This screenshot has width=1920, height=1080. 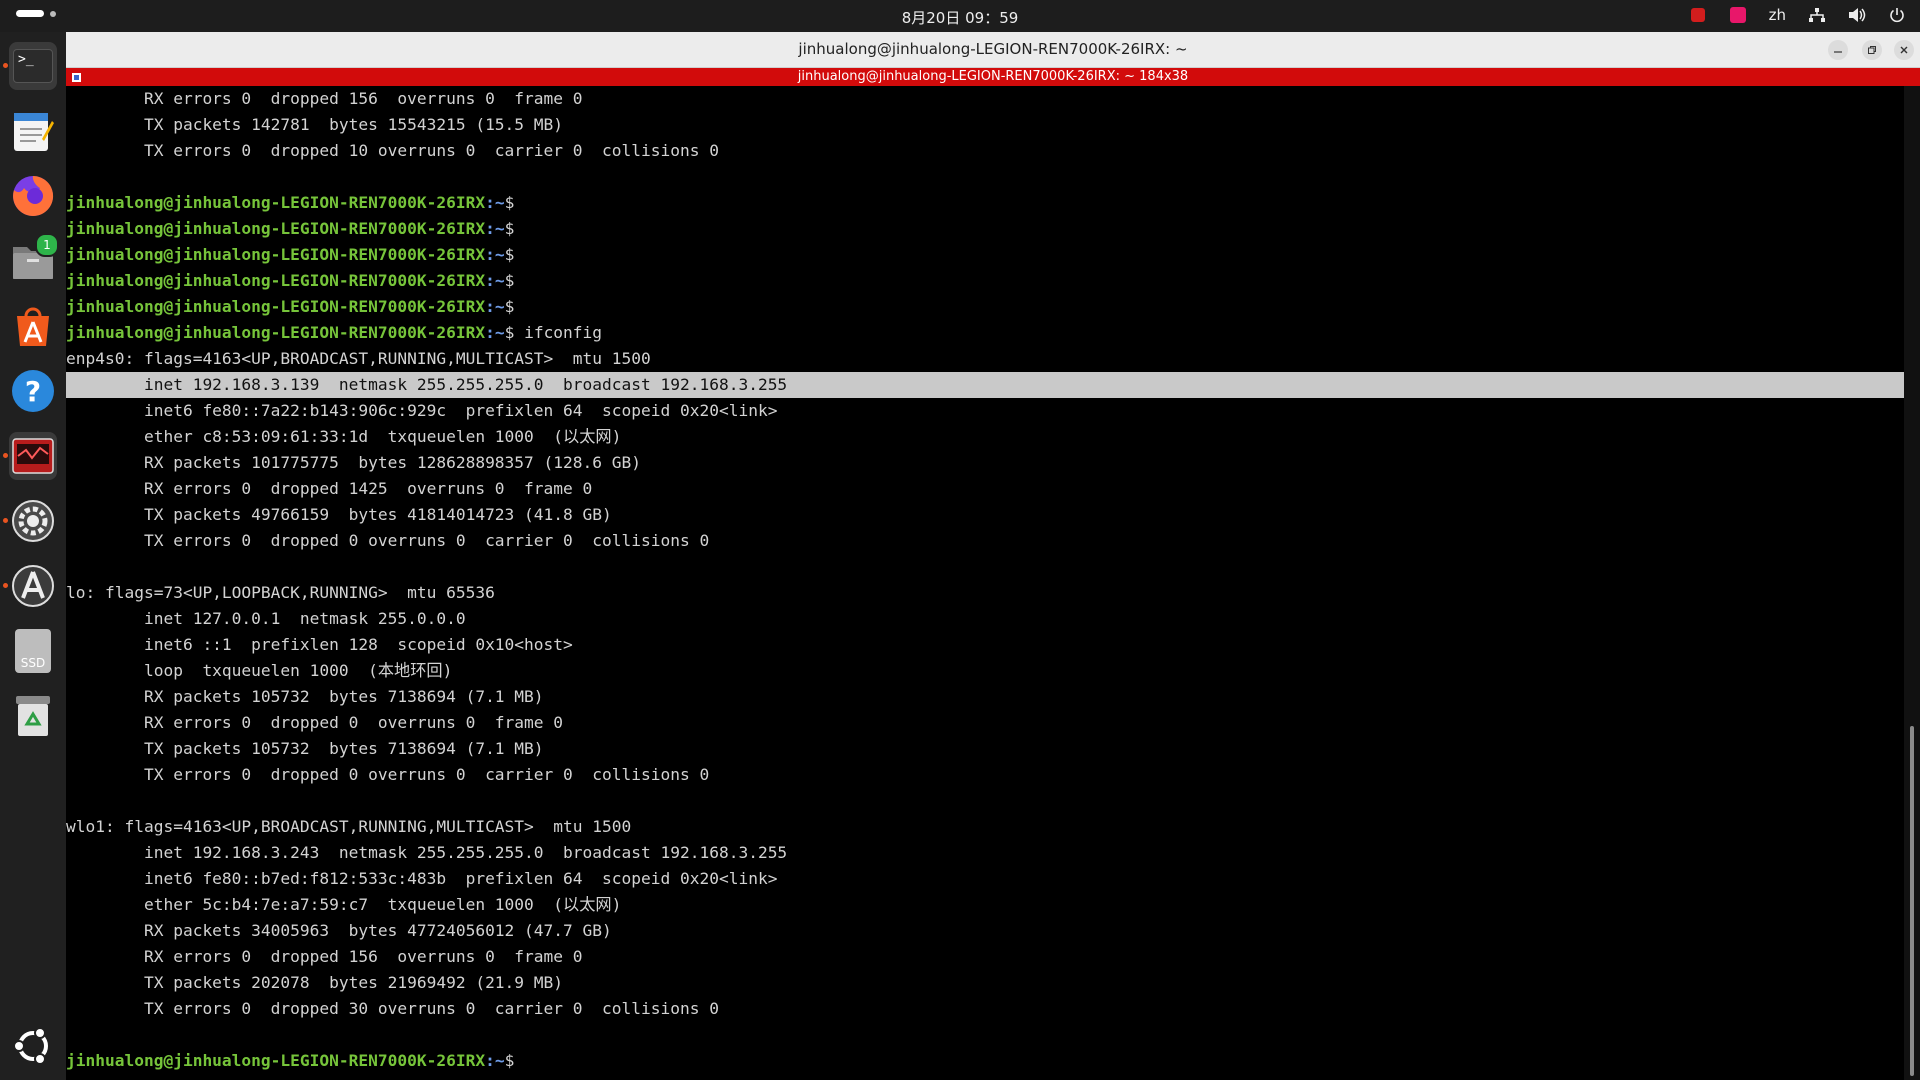 What do you see at coordinates (33, 586) in the screenshot?
I see `software-updater-icon` at bounding box center [33, 586].